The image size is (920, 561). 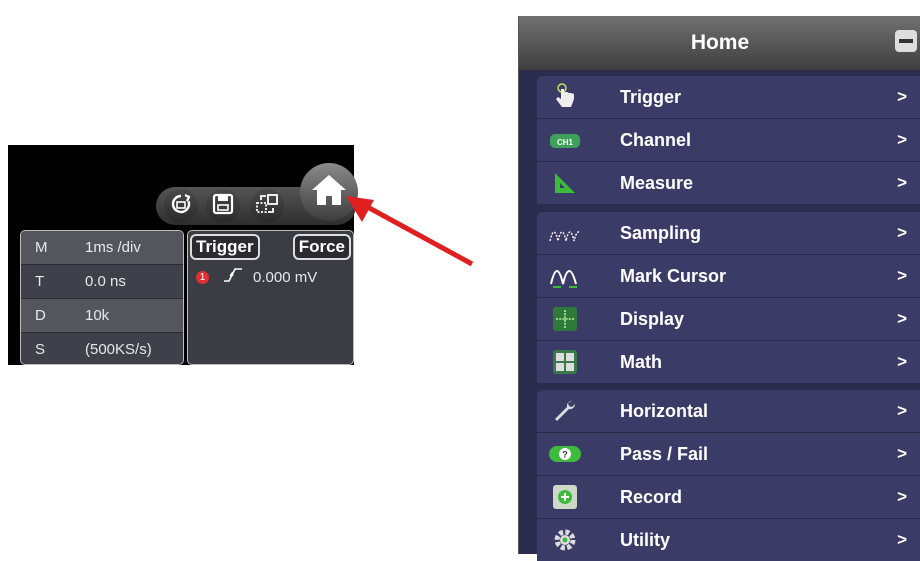 I want to click on info-row: M 1ms /div, so click(x=102, y=248).